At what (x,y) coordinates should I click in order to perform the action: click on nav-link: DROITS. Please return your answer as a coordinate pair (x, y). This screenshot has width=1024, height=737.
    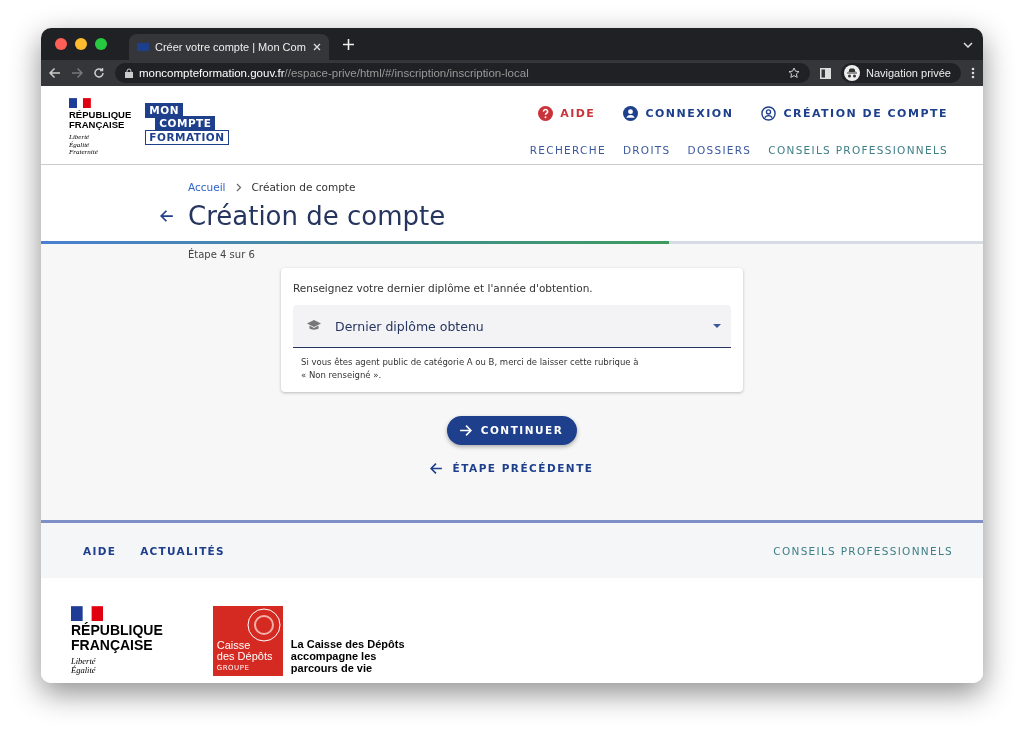
    Looking at the image, I should click on (646, 150).